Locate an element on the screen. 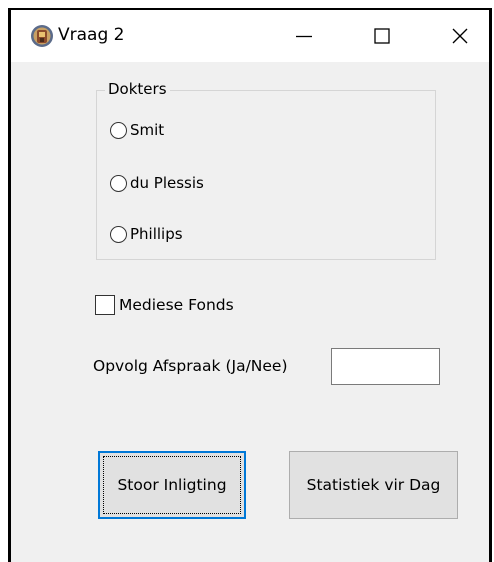 Image resolution: width=494 pixels, height=562 pixels. app-icon is located at coordinates (42, 36).